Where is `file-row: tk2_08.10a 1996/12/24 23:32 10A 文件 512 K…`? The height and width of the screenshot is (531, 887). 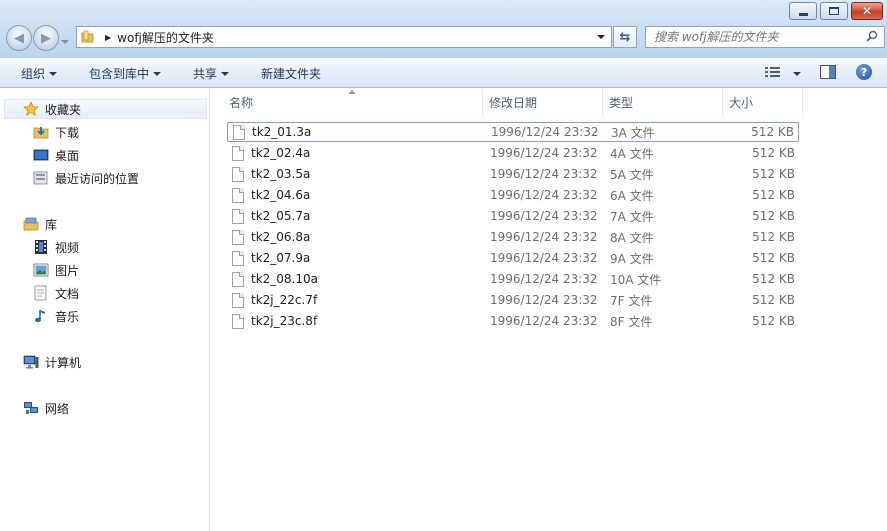
file-row: tk2_08.10a 1996/12/24 23:32 10A 文件 512 K… is located at coordinates (513, 279).